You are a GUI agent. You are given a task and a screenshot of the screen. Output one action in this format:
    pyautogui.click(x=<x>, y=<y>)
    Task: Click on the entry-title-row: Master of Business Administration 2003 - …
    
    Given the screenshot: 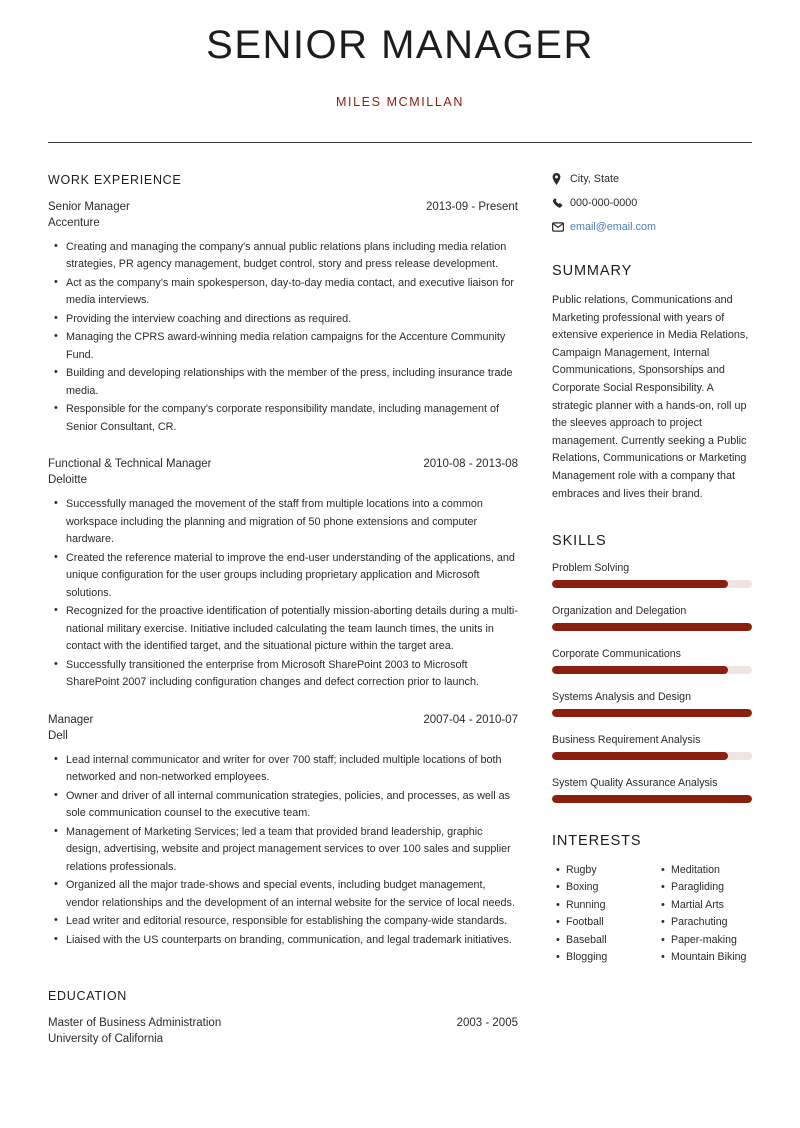 What is the action you would take?
    pyautogui.click(x=283, y=1023)
    